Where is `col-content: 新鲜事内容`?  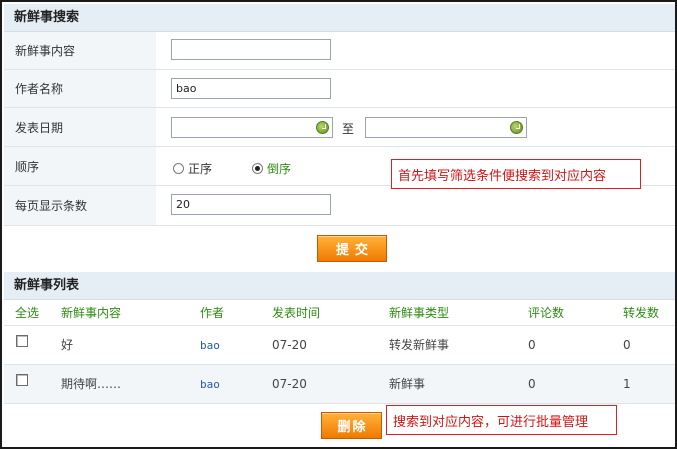
col-content: 新鲜事内容 is located at coordinates (91, 313).